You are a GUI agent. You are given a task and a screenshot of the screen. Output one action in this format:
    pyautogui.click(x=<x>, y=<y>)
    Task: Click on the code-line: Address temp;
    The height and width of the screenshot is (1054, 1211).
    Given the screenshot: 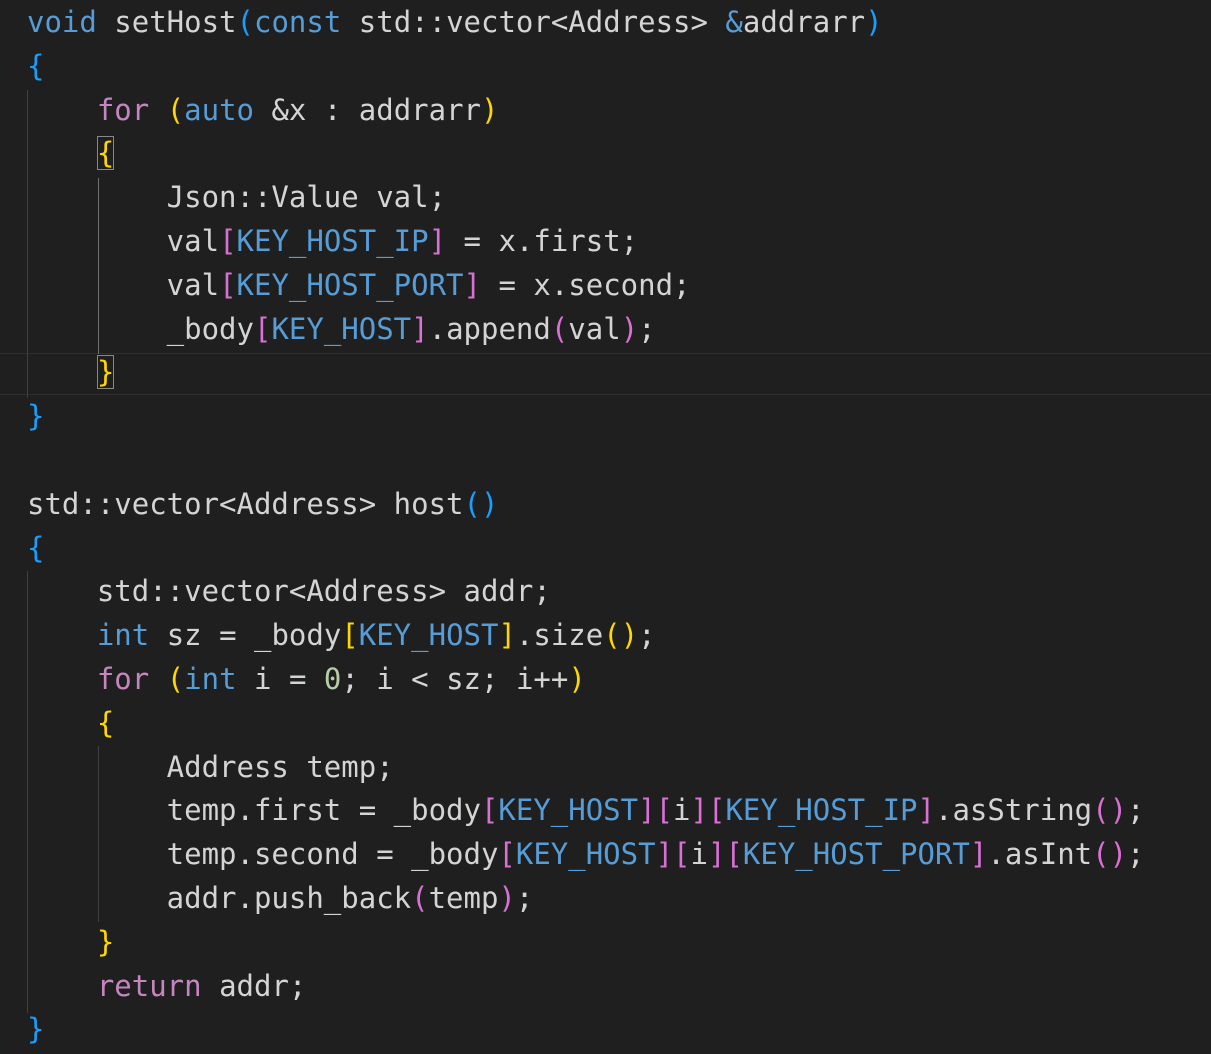 What is the action you would take?
    pyautogui.click(x=210, y=768)
    